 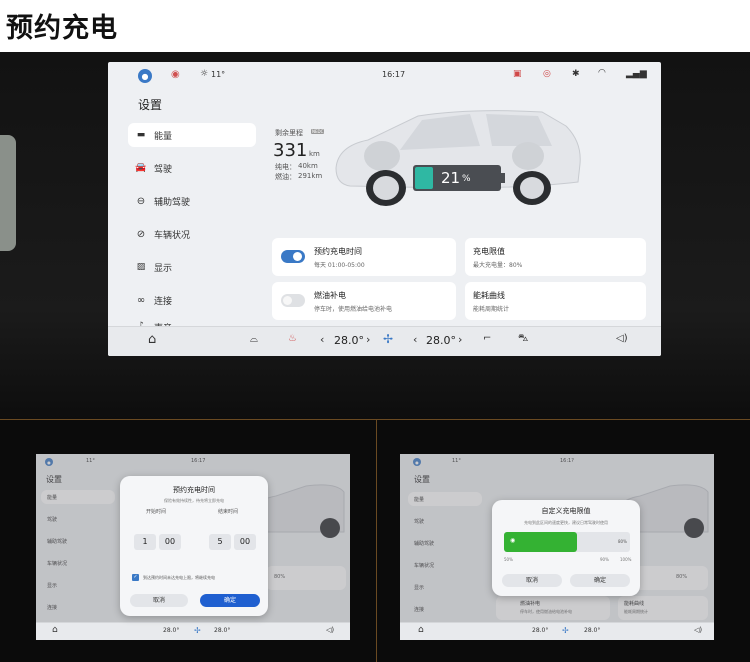 I want to click on dialog-title: 预约充电时间, so click(x=194, y=490).